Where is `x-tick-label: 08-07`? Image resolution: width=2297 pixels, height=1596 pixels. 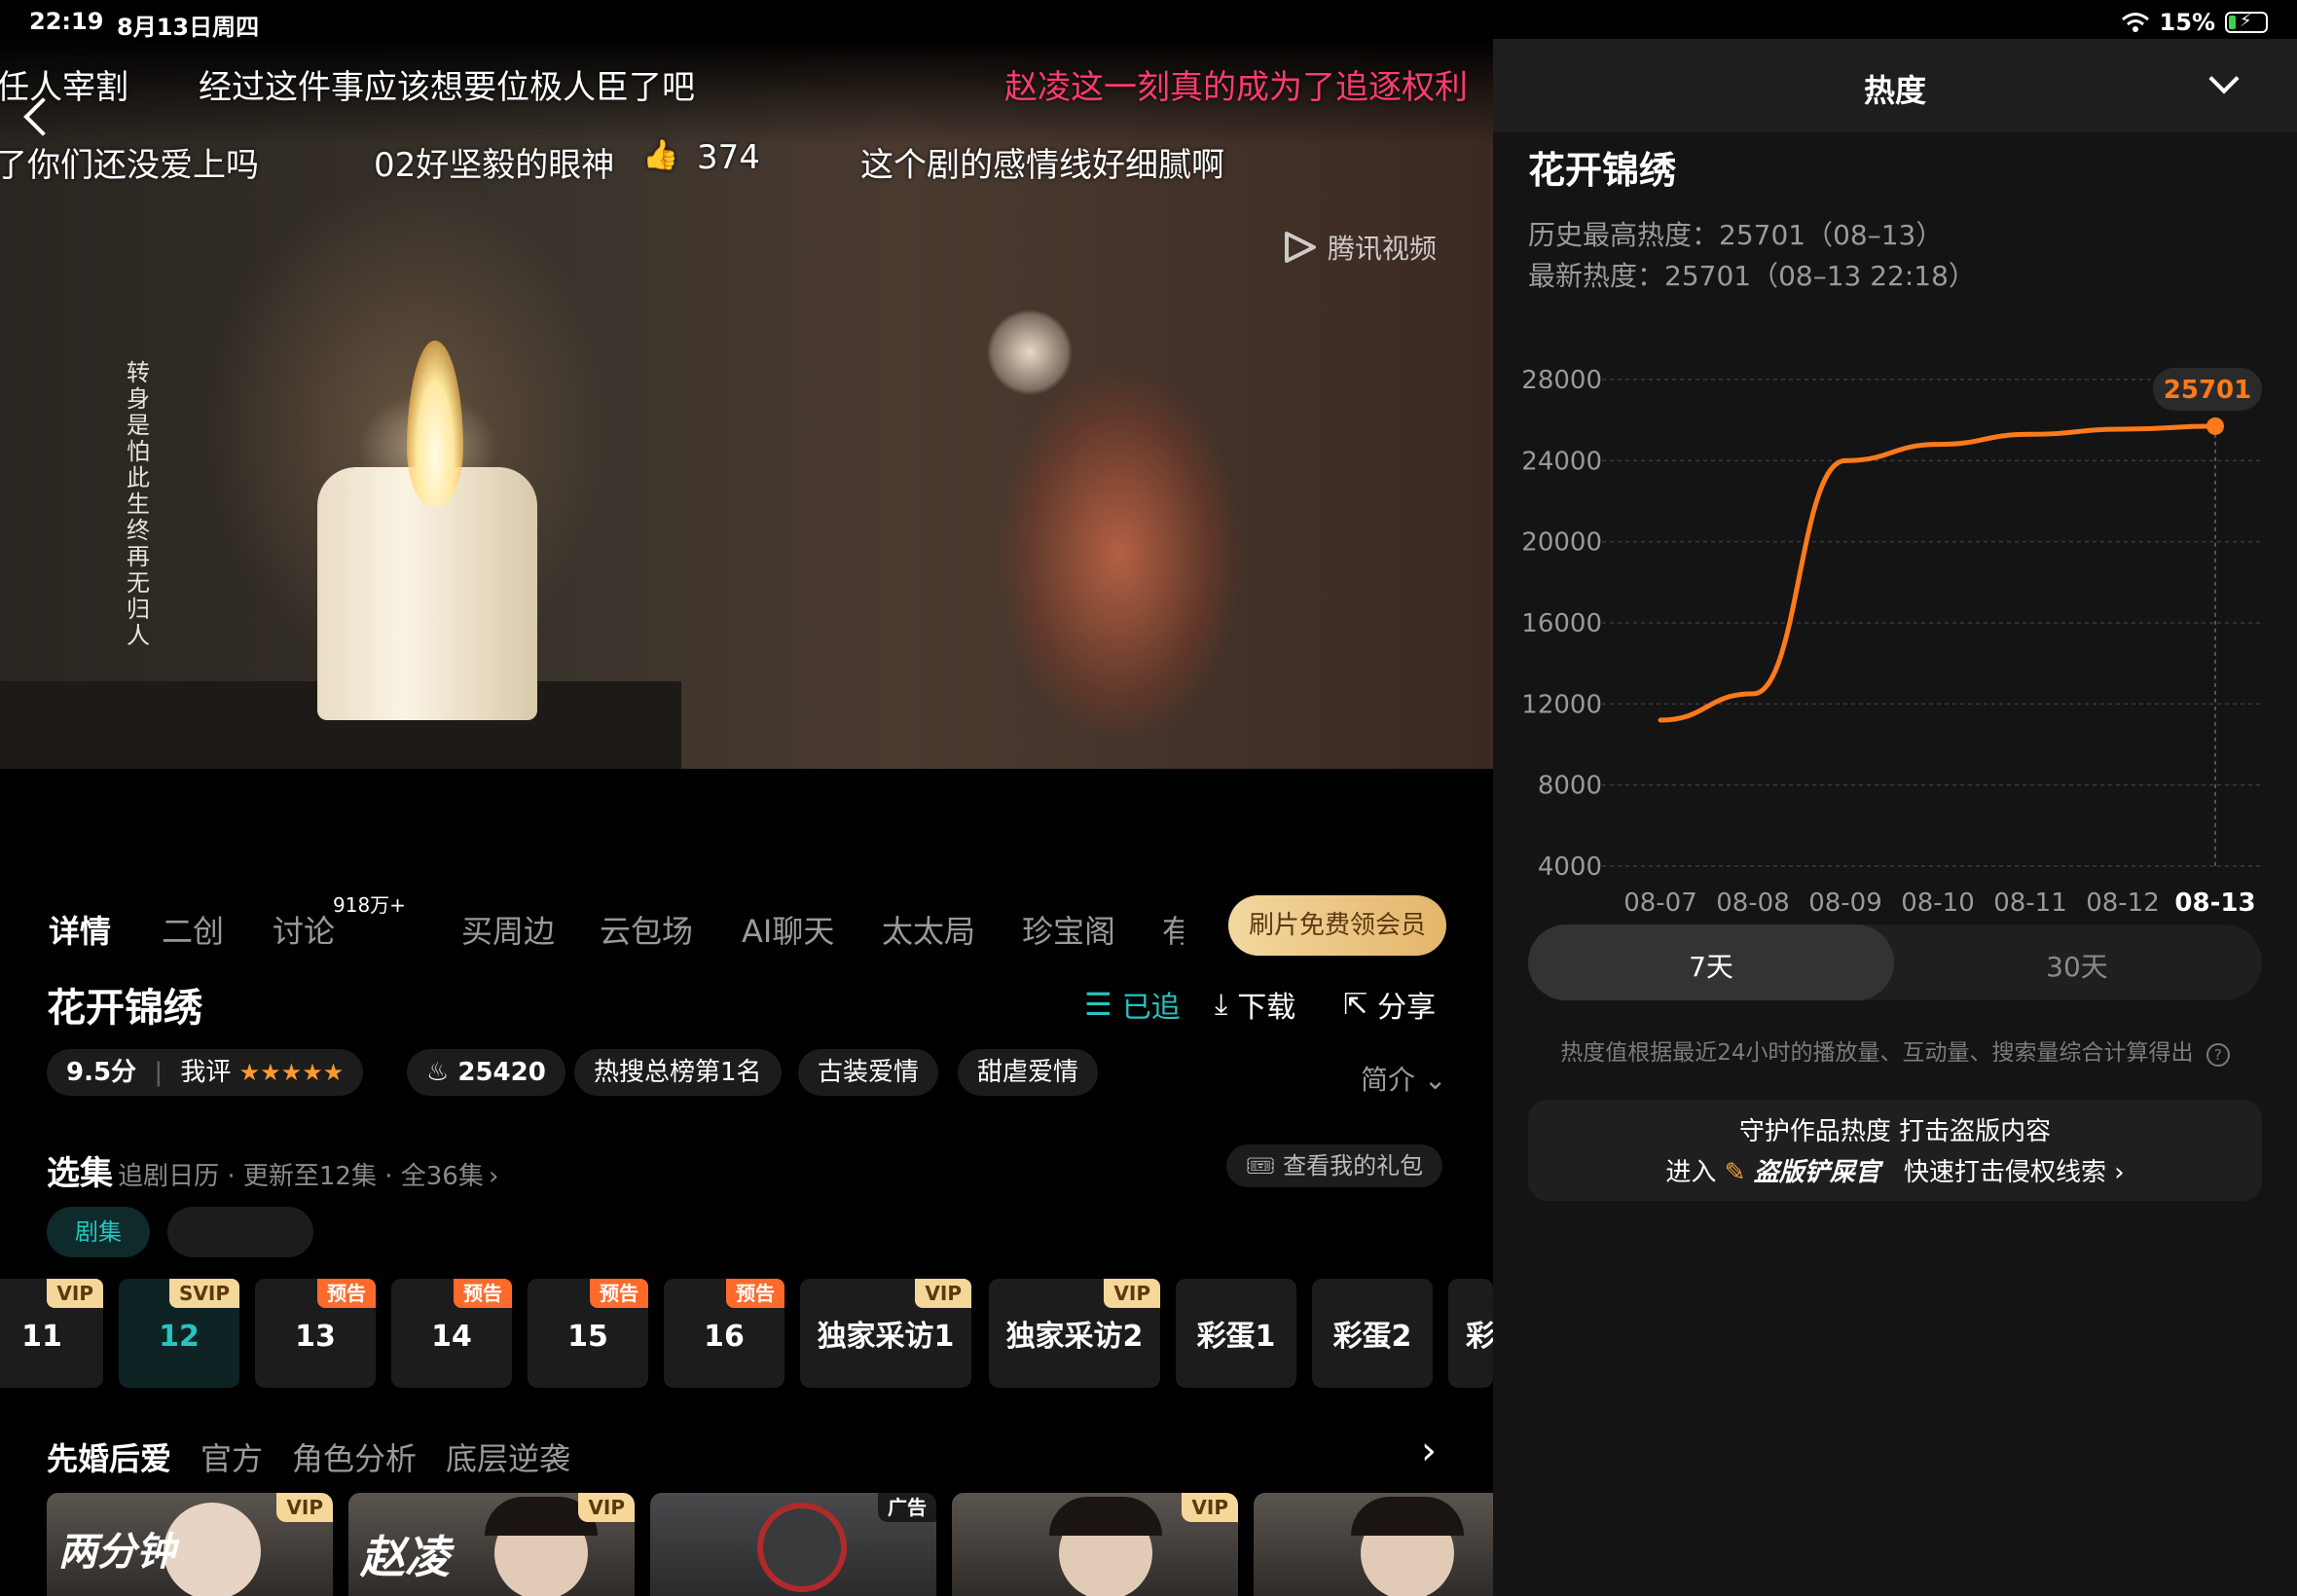 x-tick-label: 08-07 is located at coordinates (1660, 903).